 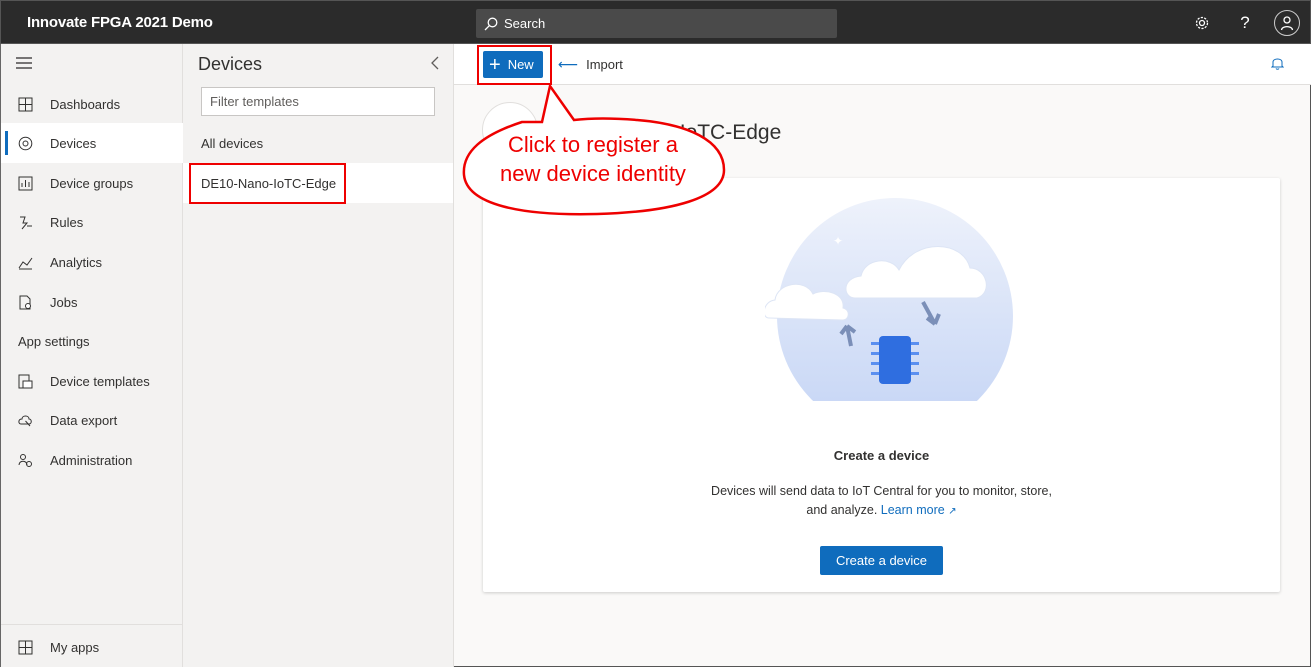 I want to click on learn-more-label: Learn more, so click(x=912, y=510).